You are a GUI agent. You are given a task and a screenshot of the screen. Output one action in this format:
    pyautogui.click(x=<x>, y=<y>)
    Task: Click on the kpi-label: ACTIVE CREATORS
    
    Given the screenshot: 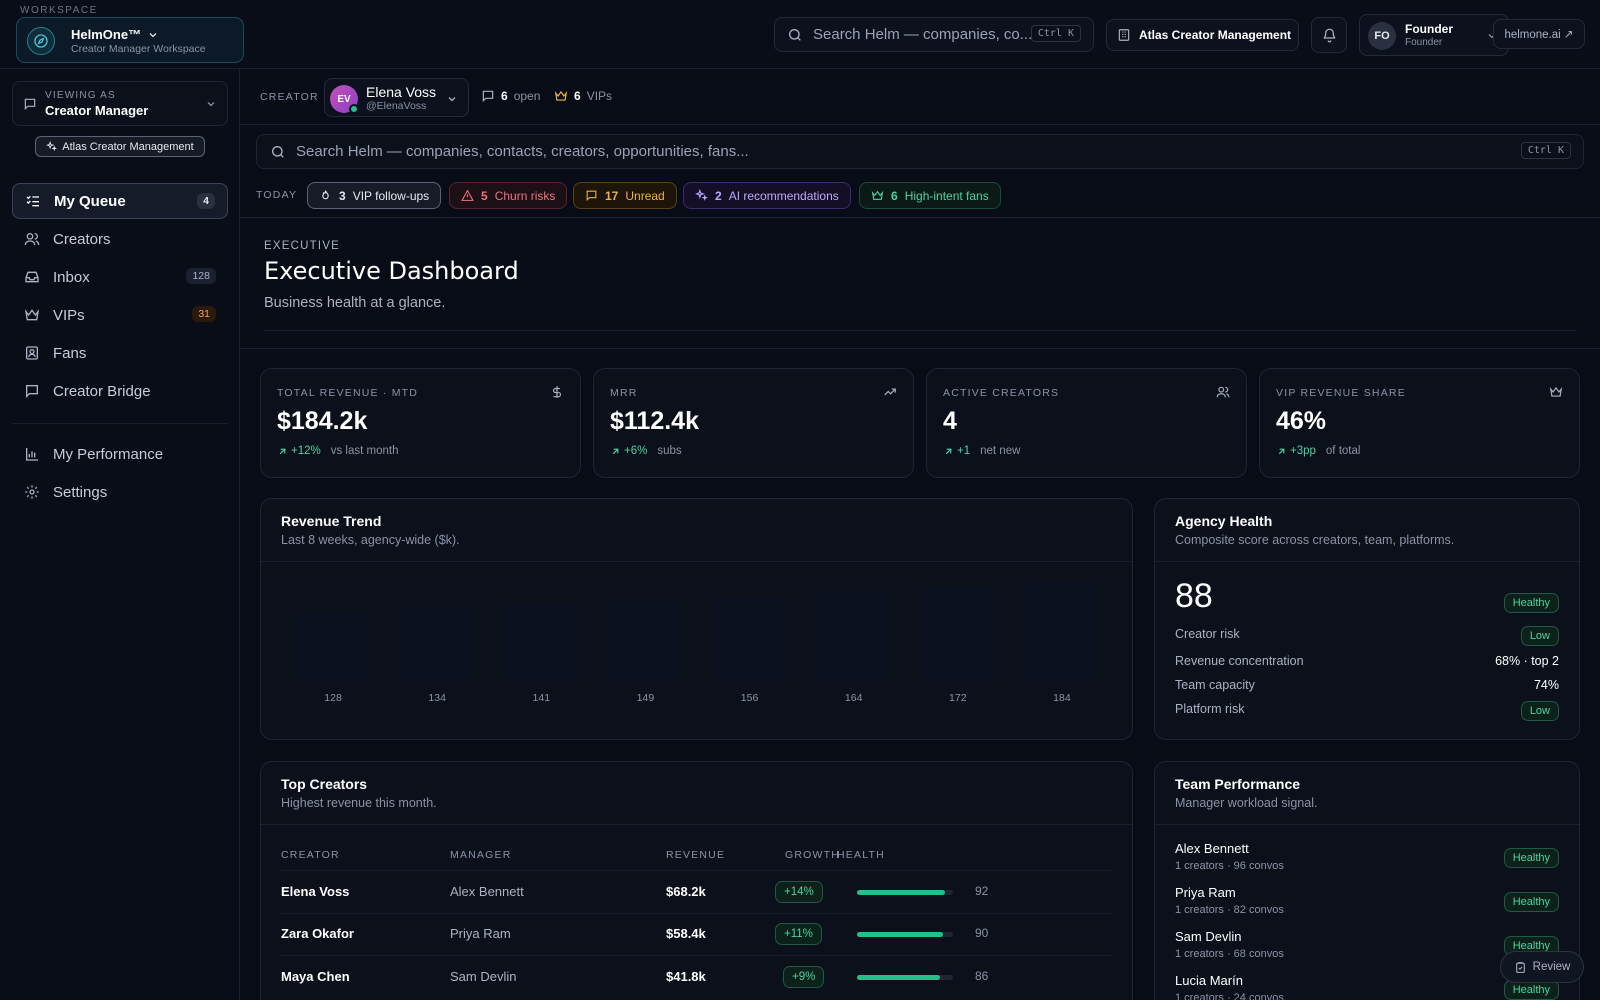 What is the action you would take?
    pyautogui.click(x=1001, y=393)
    